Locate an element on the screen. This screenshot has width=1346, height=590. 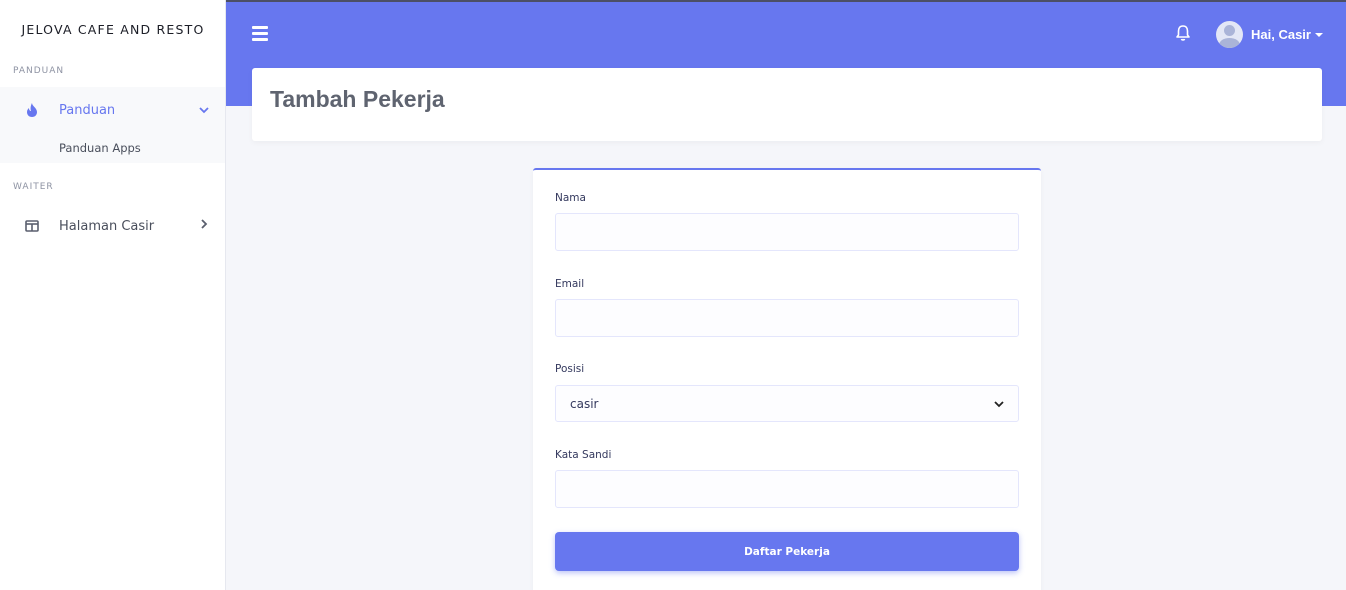
page-header: Tambah Pekerja is located at coordinates (787, 104).